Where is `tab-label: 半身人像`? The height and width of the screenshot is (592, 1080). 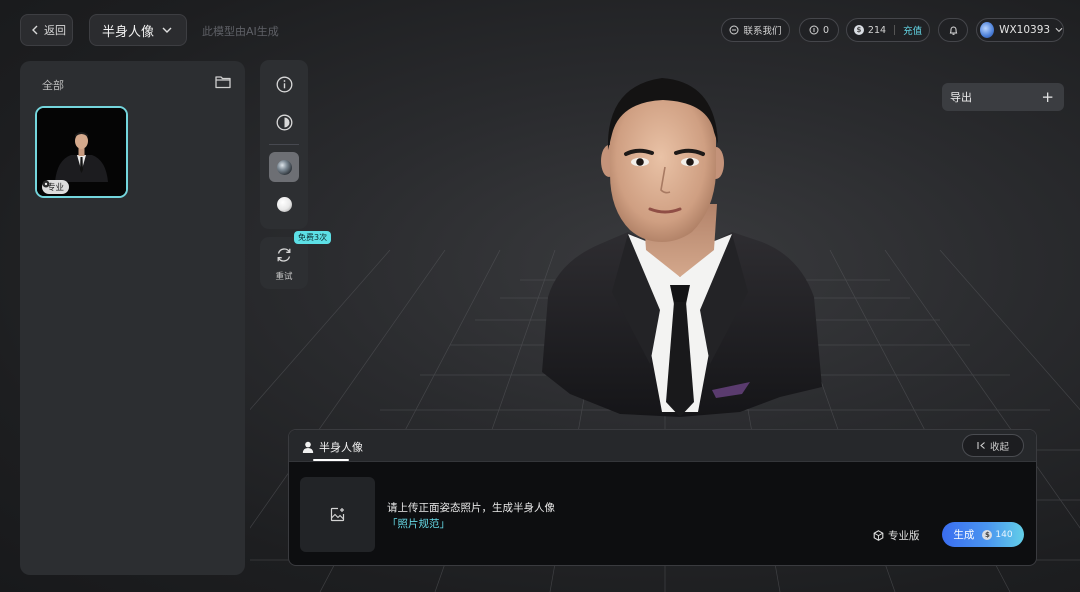
tab-label: 半身人像 is located at coordinates (341, 447).